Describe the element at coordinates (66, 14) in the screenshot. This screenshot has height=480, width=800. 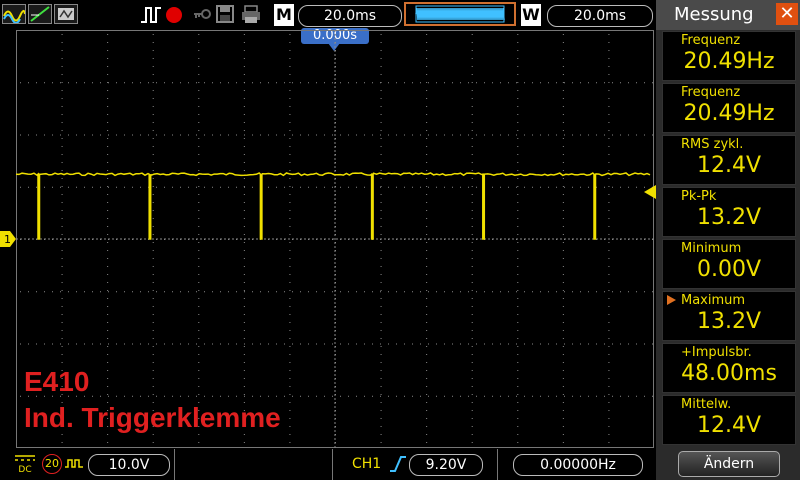
I see `reference-wave-icon` at that location.